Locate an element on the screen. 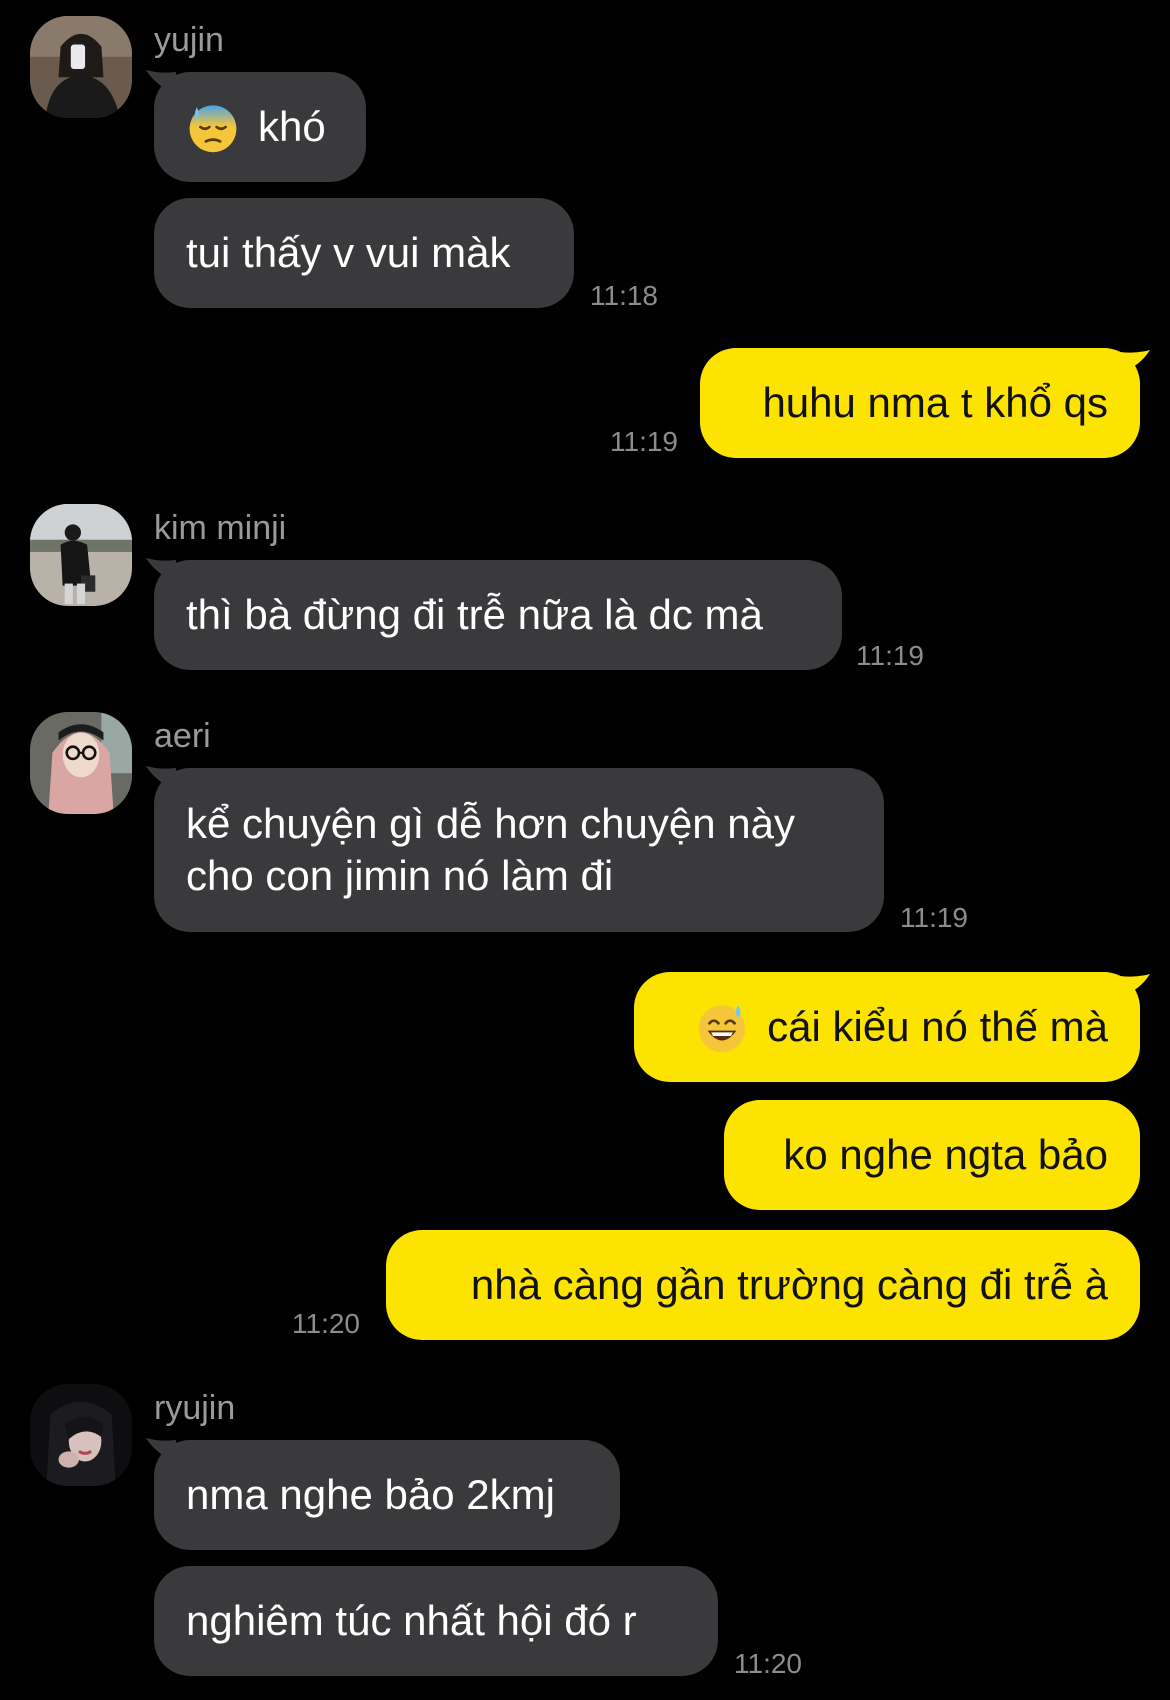  message-text: nhà càng gần trường càng đi trễ à is located at coordinates (789, 1284).